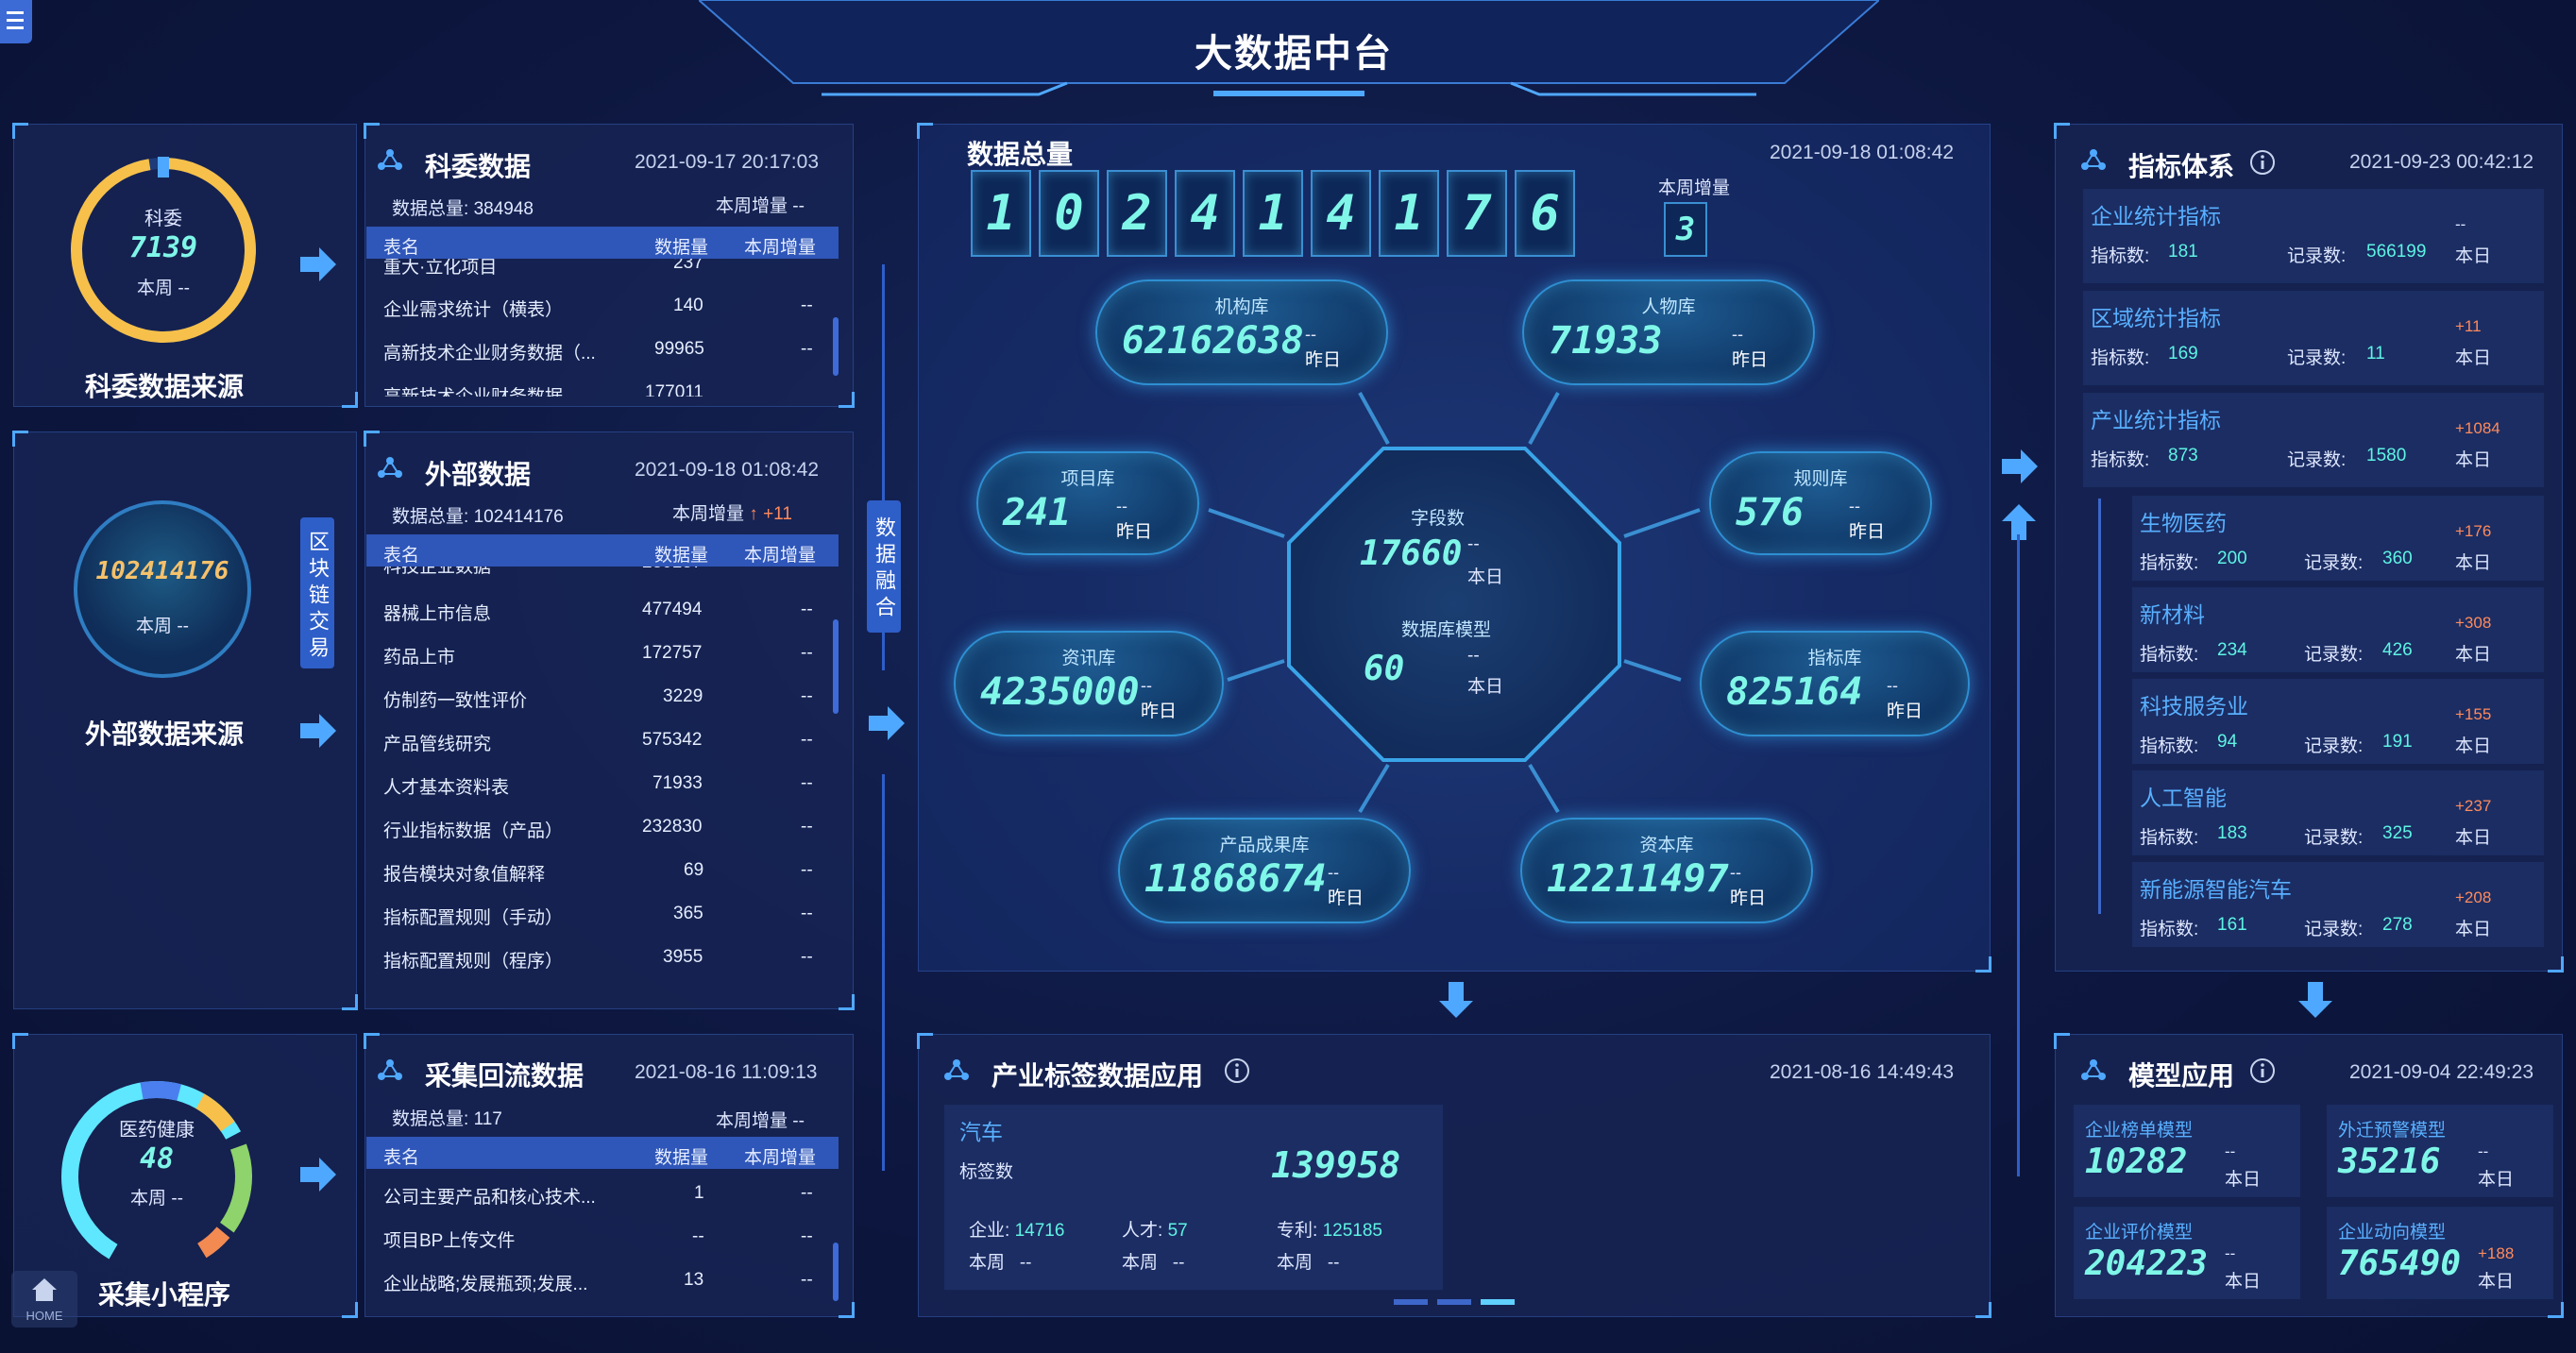 The image size is (2576, 1353). I want to click on external-date: 2021-09-18 01:08:42, so click(727, 470).